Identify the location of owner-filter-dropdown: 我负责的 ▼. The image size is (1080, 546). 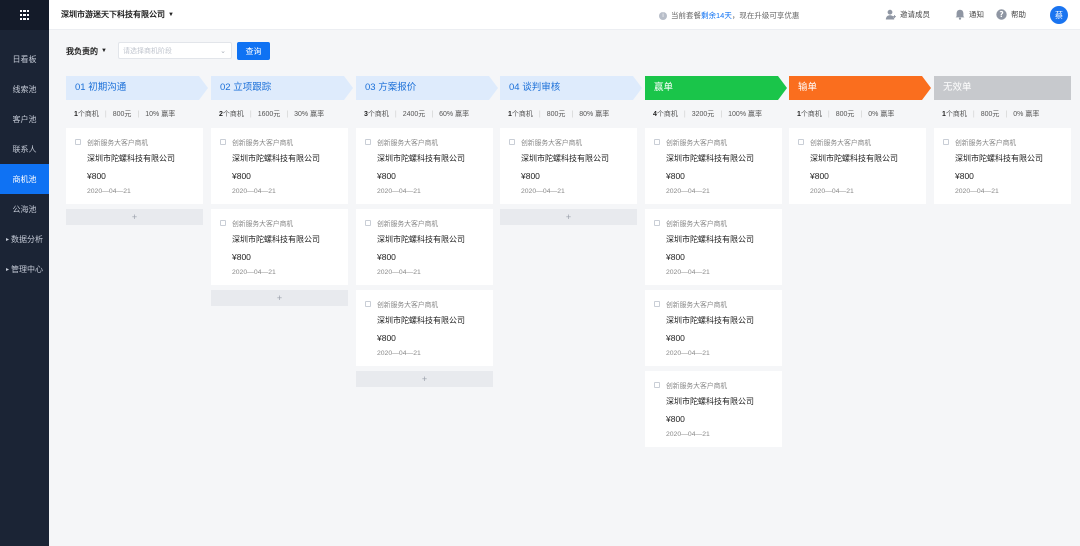
(86, 51).